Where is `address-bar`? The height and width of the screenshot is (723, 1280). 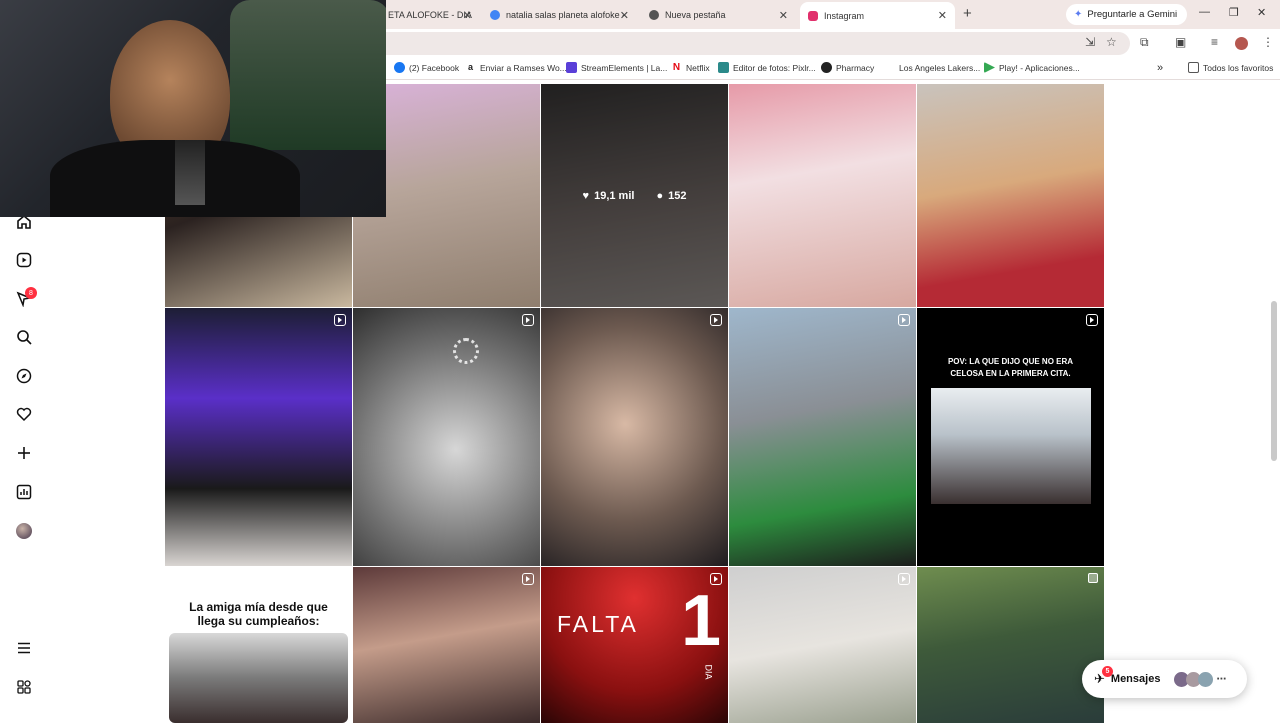
address-bar is located at coordinates (745, 43).